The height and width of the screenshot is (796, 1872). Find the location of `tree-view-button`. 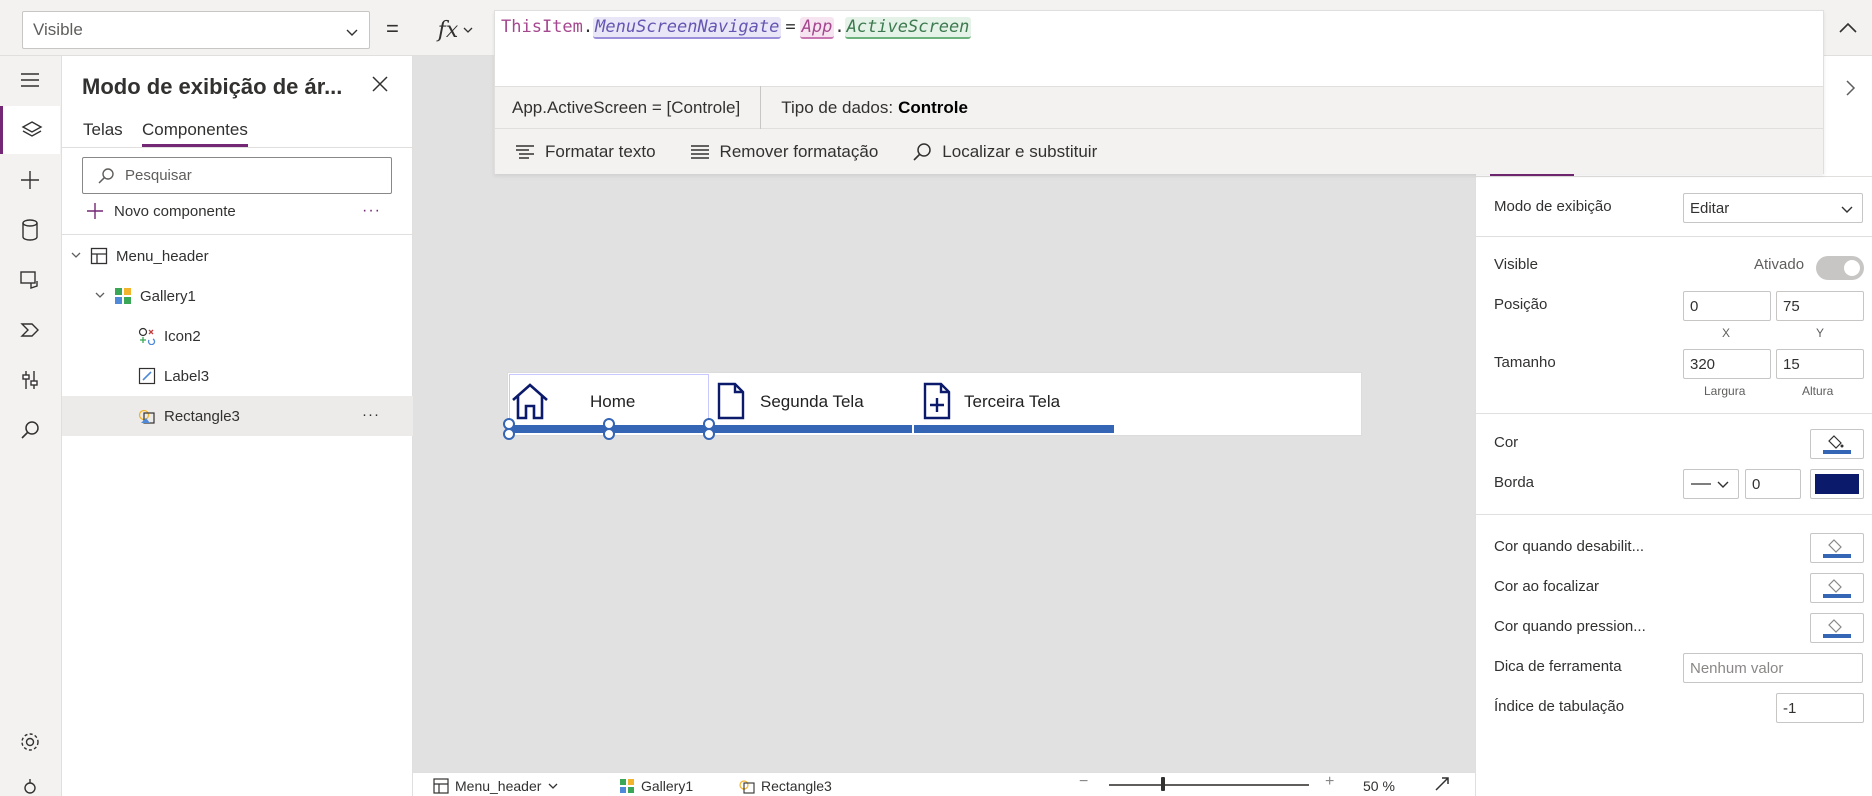

tree-view-button is located at coordinates (30, 130).